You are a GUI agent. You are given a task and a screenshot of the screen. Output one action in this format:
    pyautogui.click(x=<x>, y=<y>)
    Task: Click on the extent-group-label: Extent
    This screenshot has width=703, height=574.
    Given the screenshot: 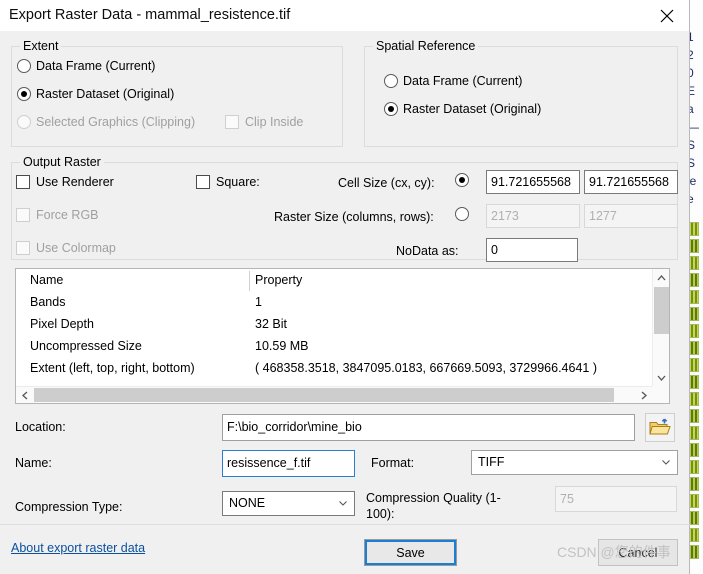 What is the action you would take?
    pyautogui.click(x=41, y=46)
    